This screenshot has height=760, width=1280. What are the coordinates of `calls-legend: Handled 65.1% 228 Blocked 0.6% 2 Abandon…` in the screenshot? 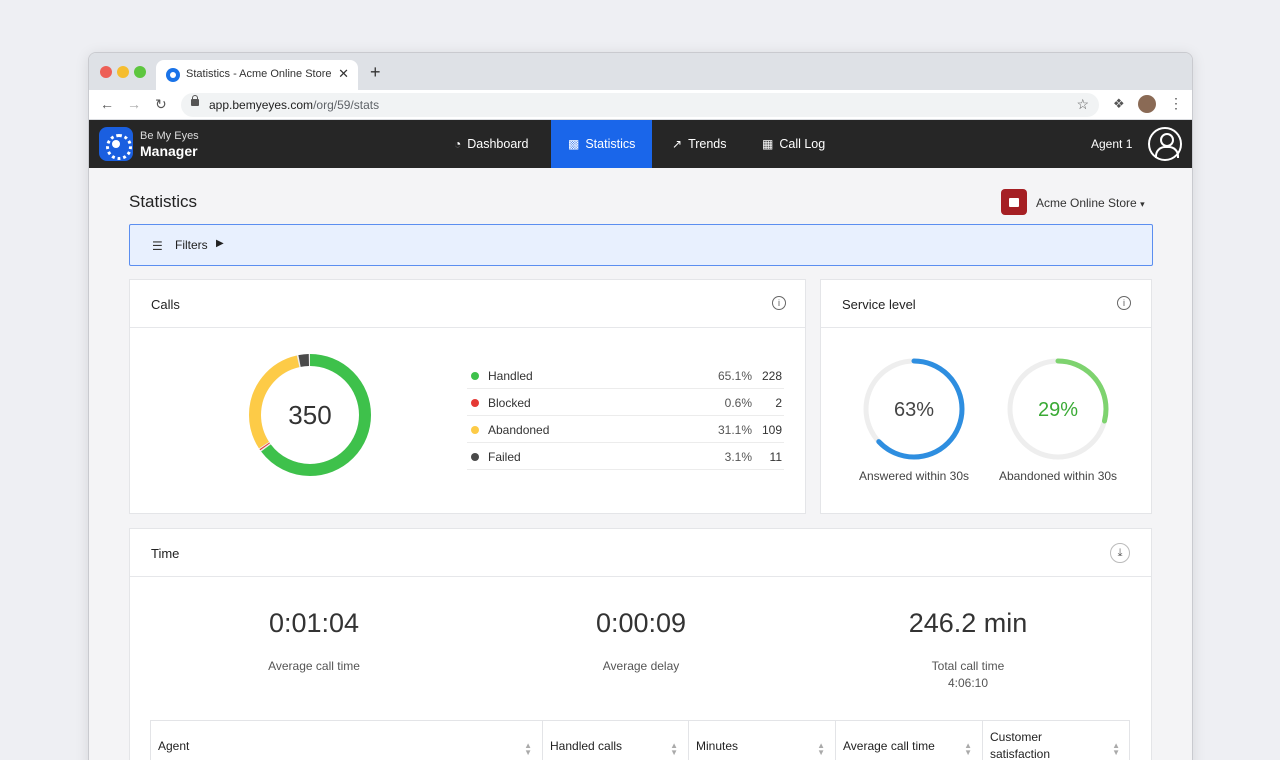 It's located at (625, 416).